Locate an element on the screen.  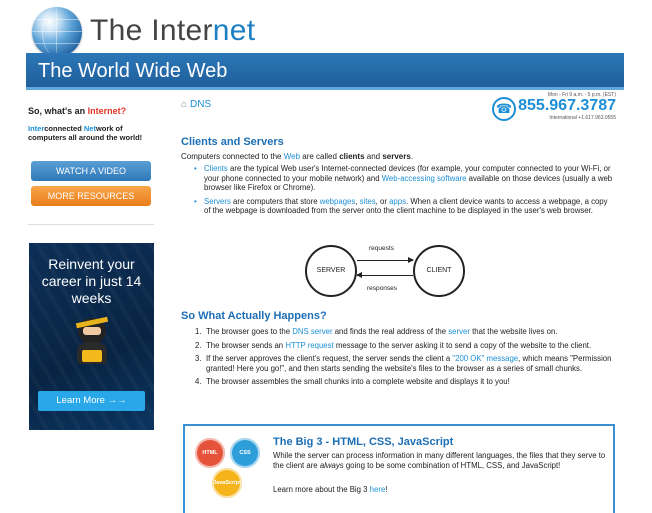
css-badge-icon: CSS is located at coordinates (245, 453).